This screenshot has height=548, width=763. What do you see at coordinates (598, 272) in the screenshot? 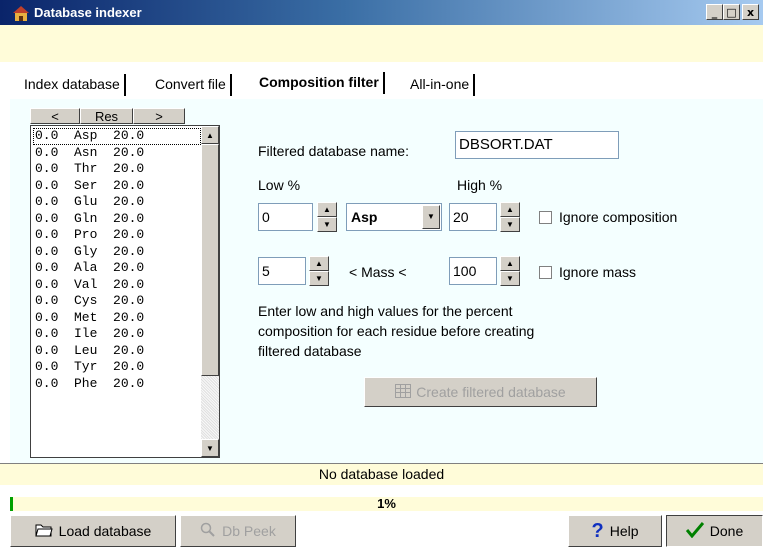
I see `ignore-mass-label: Ignore mass` at bounding box center [598, 272].